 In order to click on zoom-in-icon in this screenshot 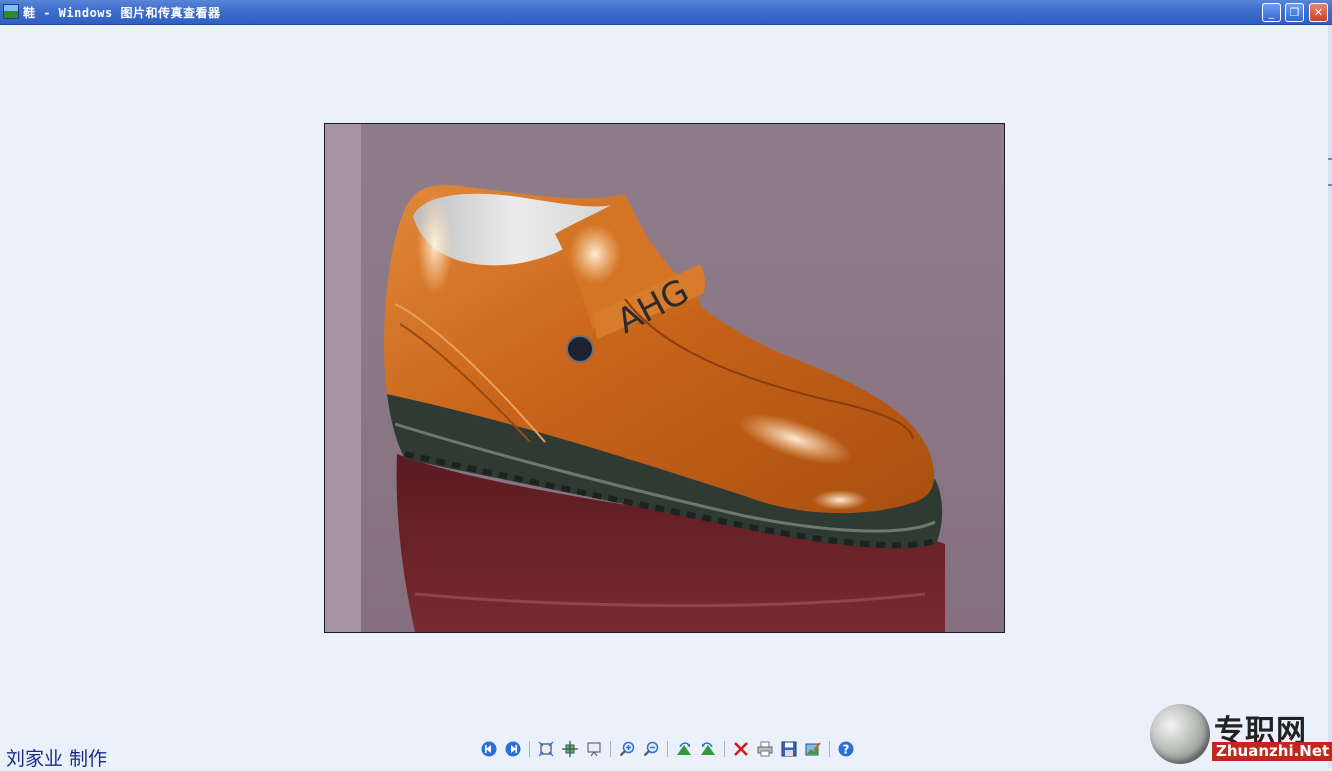, I will do `click(627, 749)`.